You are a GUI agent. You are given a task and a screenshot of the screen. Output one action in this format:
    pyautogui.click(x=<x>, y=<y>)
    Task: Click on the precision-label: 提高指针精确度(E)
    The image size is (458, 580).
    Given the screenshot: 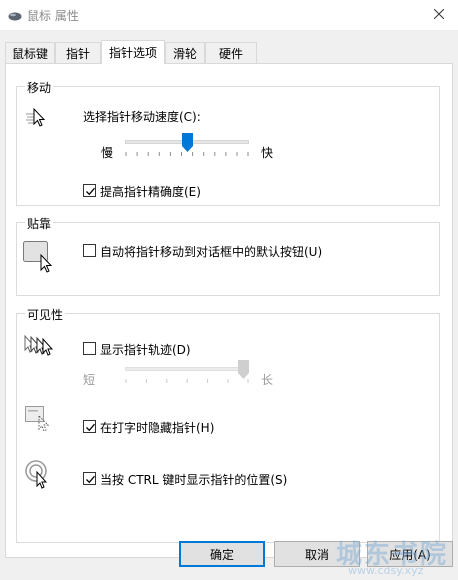 What is the action you would take?
    pyautogui.click(x=150, y=192)
    